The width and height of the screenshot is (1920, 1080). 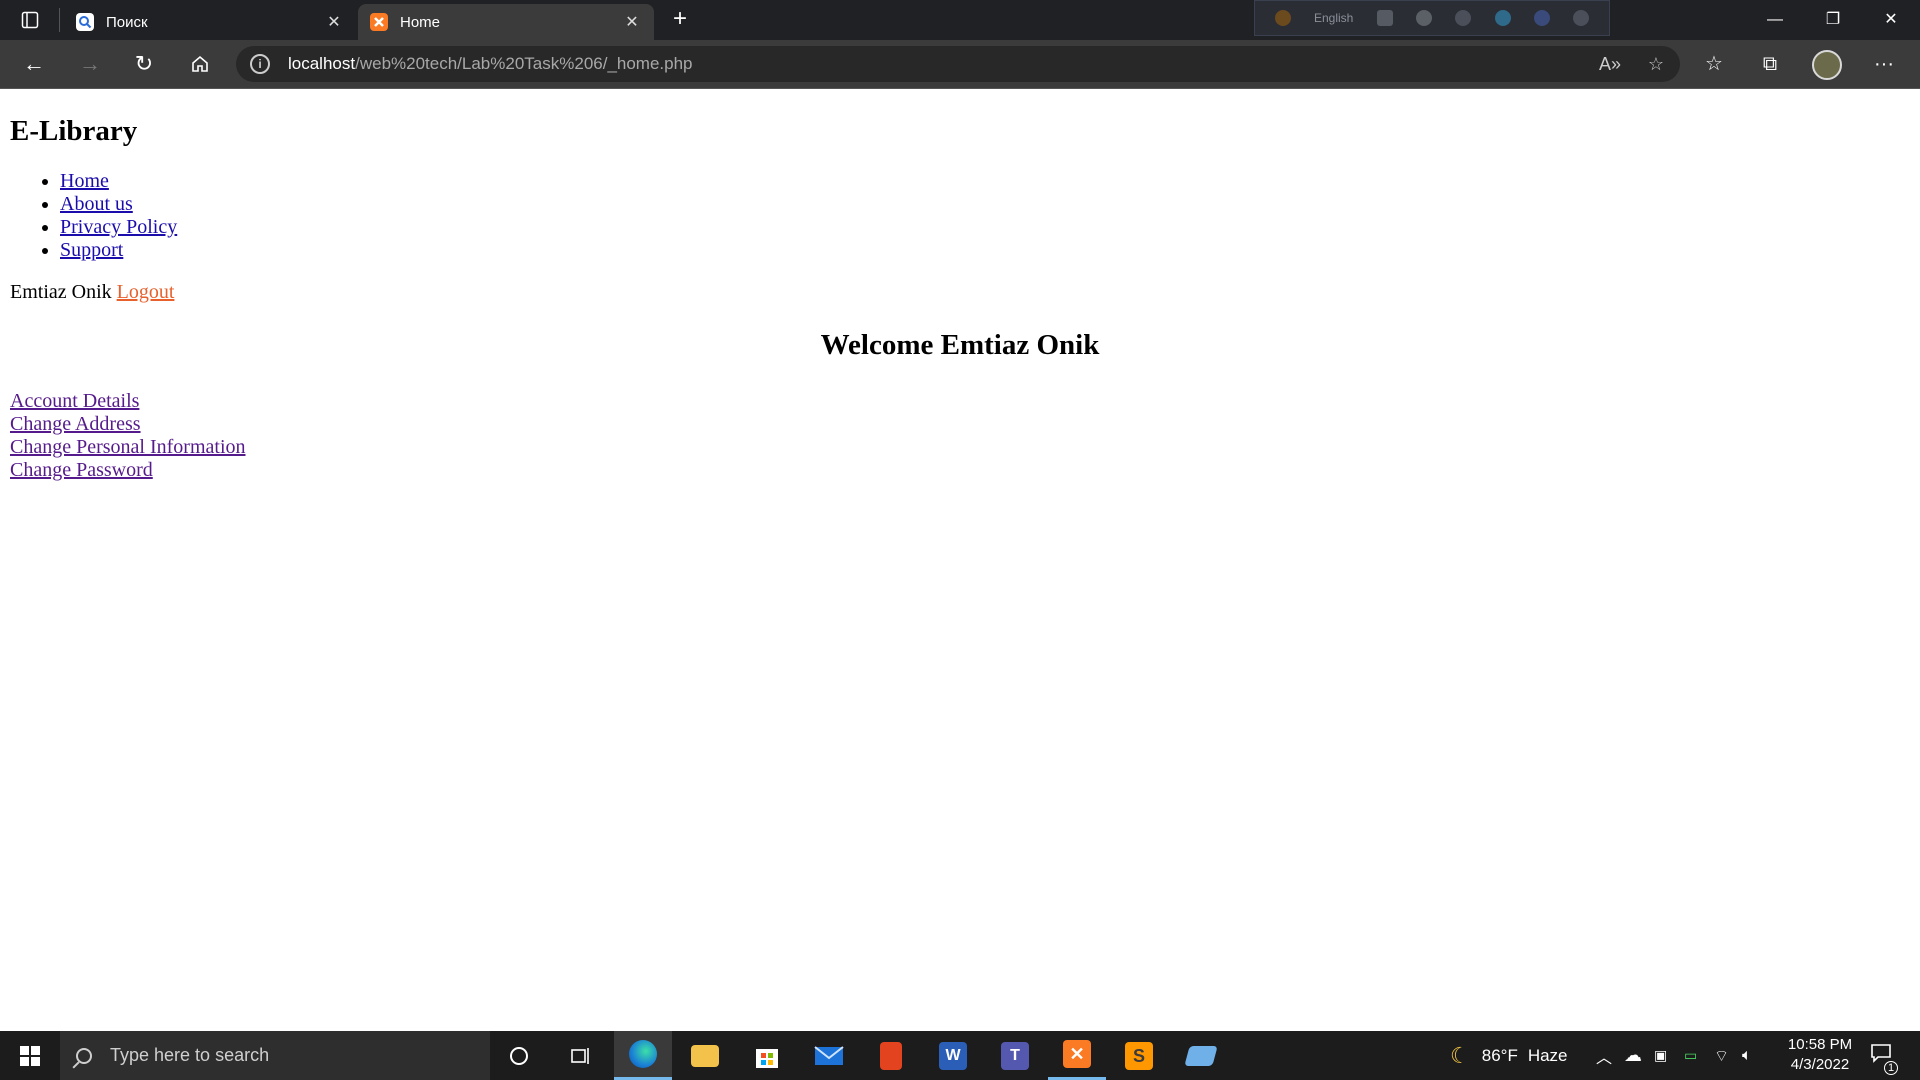 I want to click on favorites-icon: ☆, so click(x=1714, y=64).